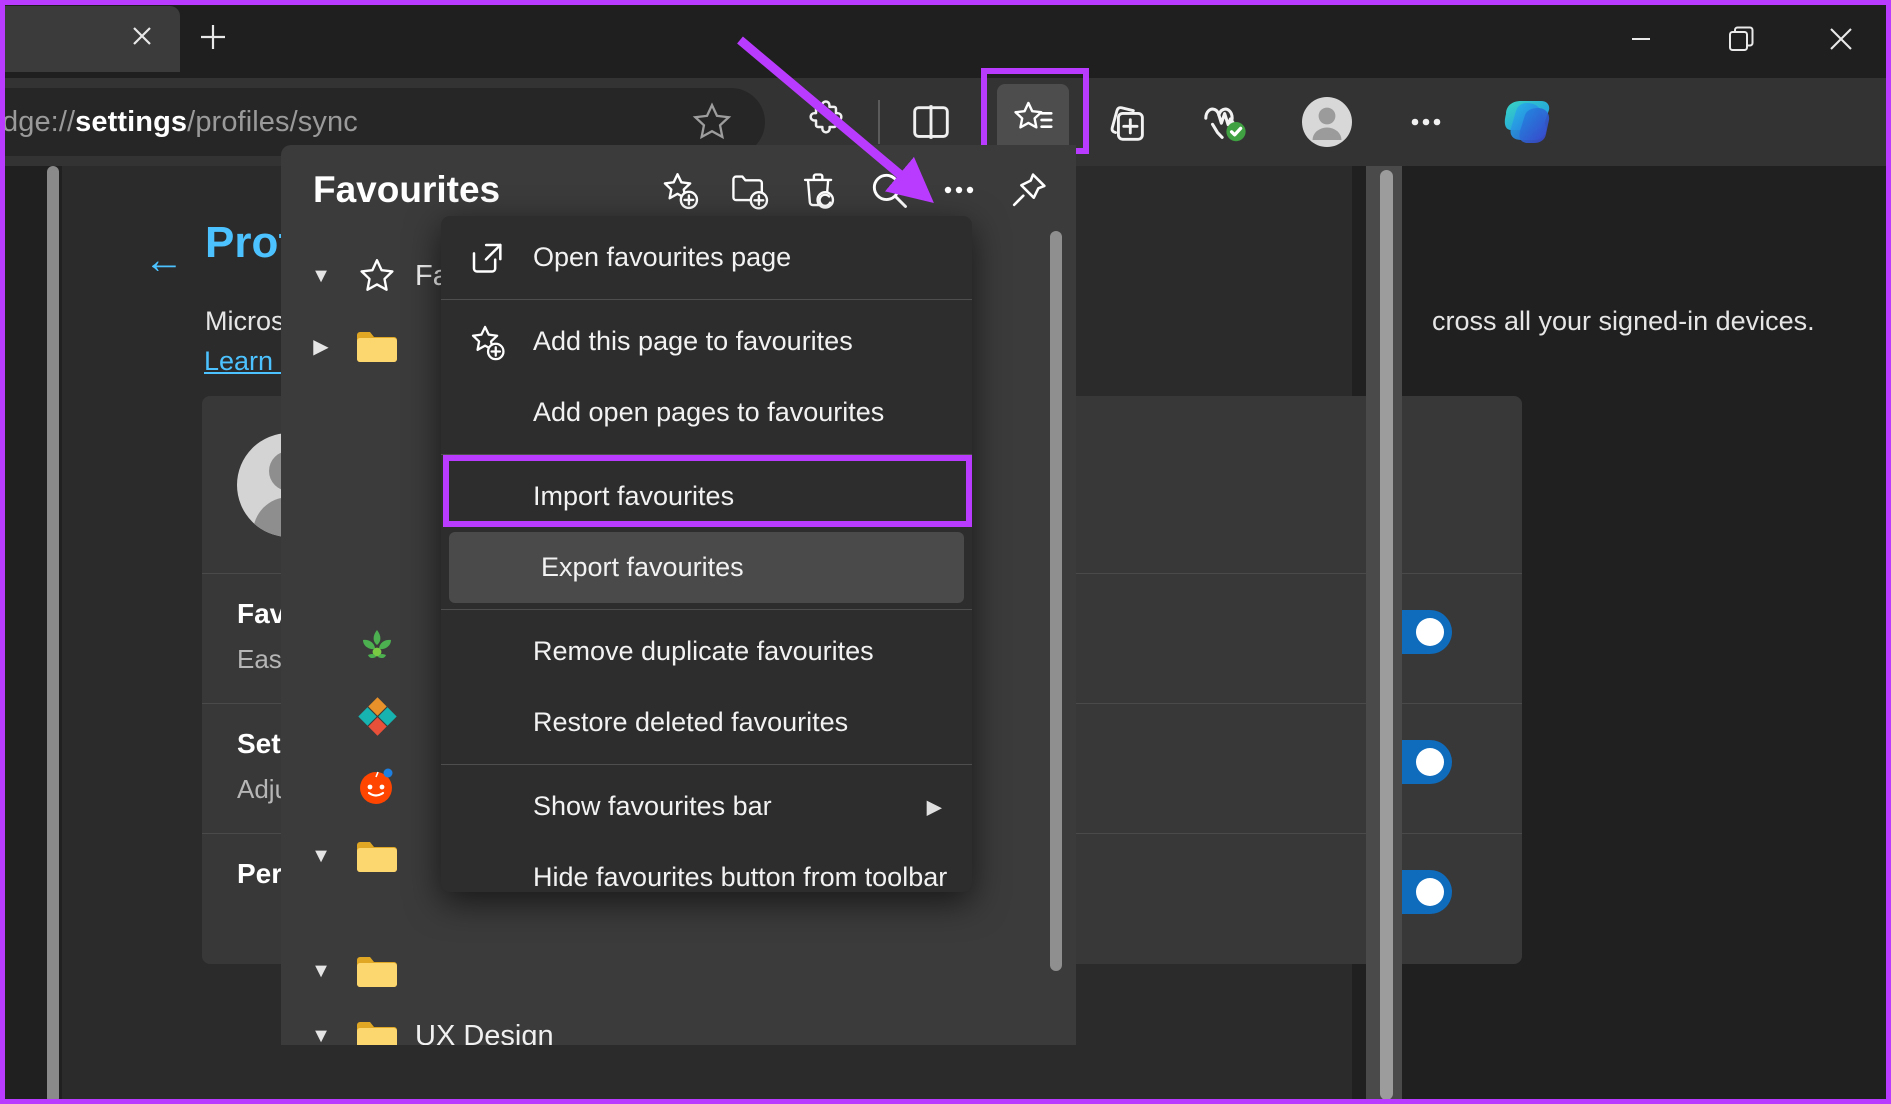  I want to click on address-bar-url: dge://settings/profiles/sync, so click(180, 122).